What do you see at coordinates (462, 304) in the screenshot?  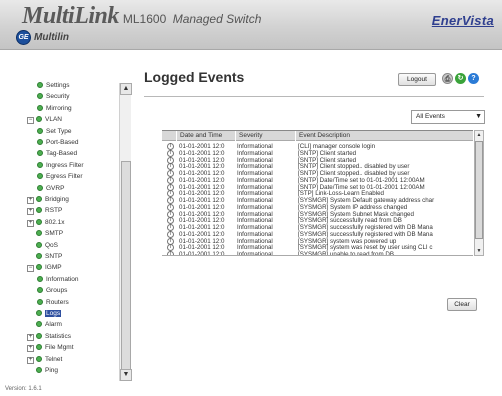 I see `clear-button: Clear` at bounding box center [462, 304].